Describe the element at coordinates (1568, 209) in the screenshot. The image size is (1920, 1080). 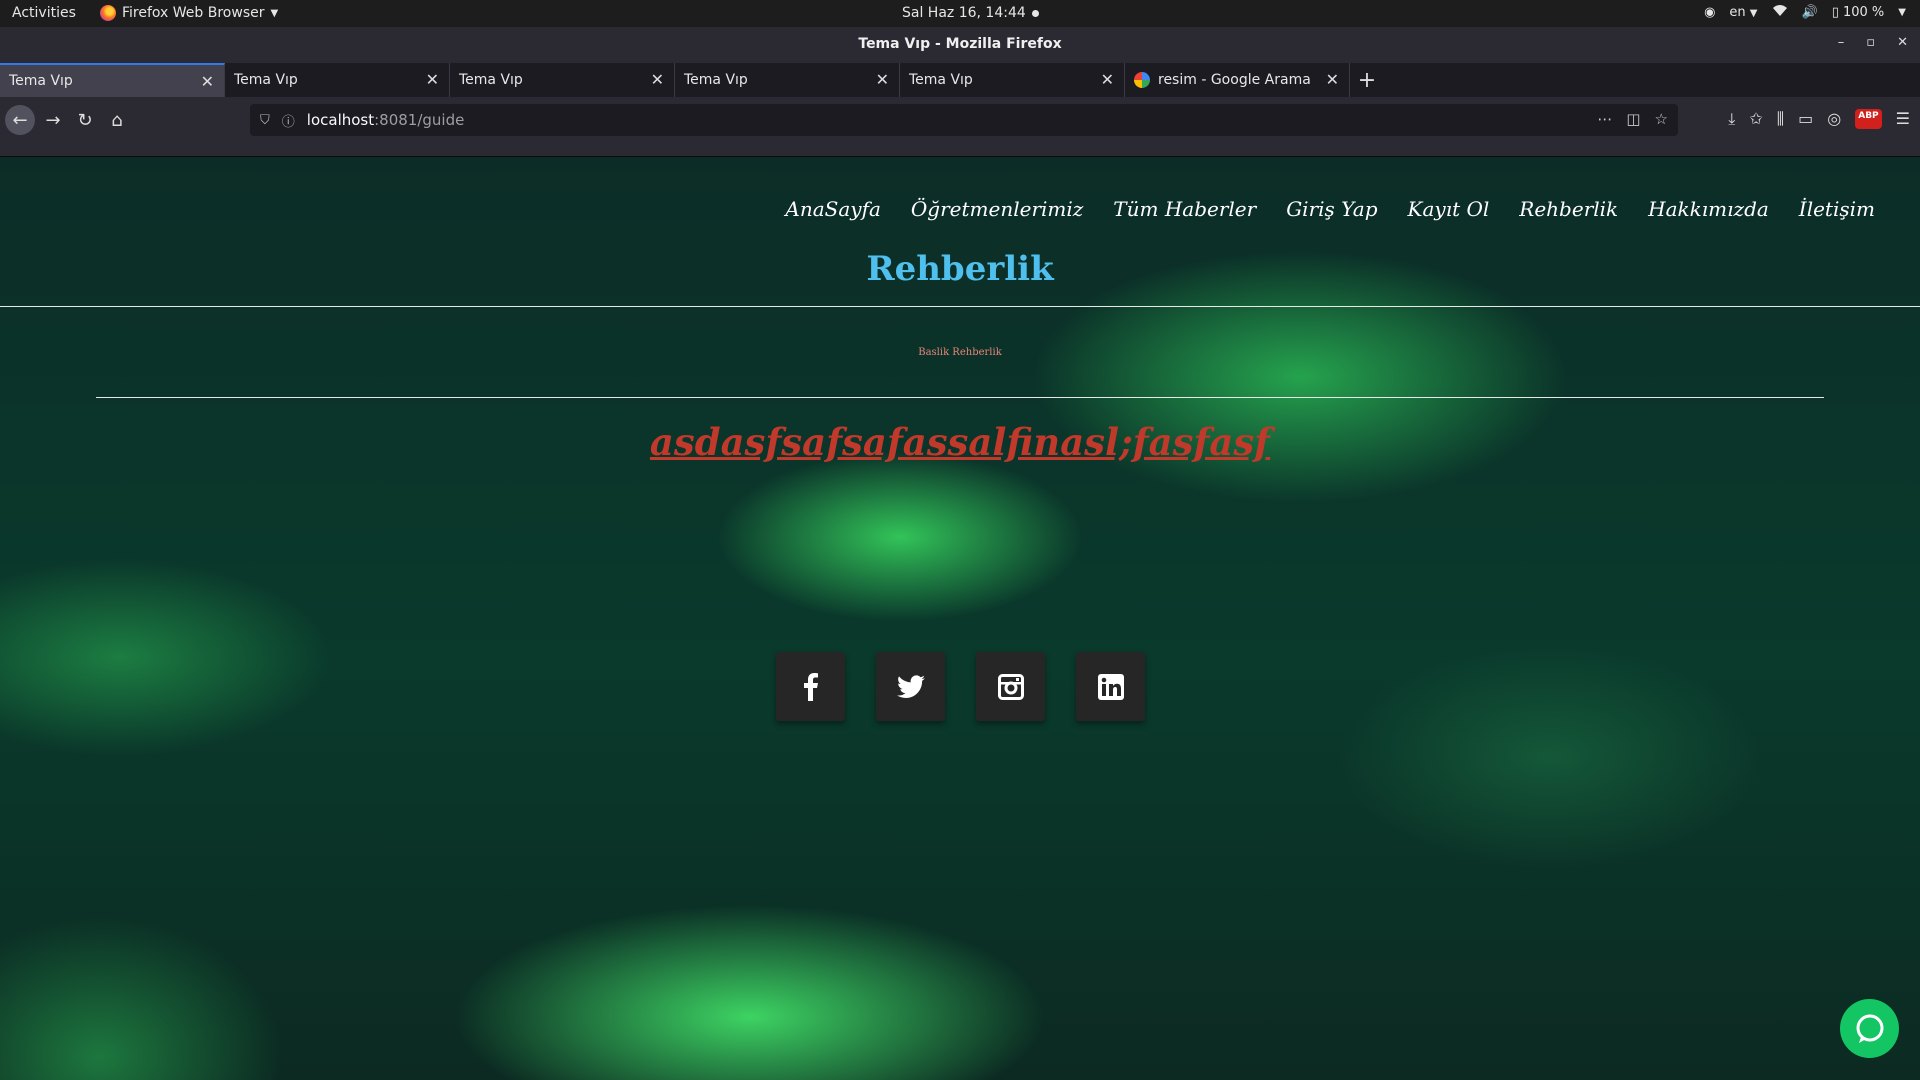
I see `nav-link-rehberlik: Rehberlik` at that location.